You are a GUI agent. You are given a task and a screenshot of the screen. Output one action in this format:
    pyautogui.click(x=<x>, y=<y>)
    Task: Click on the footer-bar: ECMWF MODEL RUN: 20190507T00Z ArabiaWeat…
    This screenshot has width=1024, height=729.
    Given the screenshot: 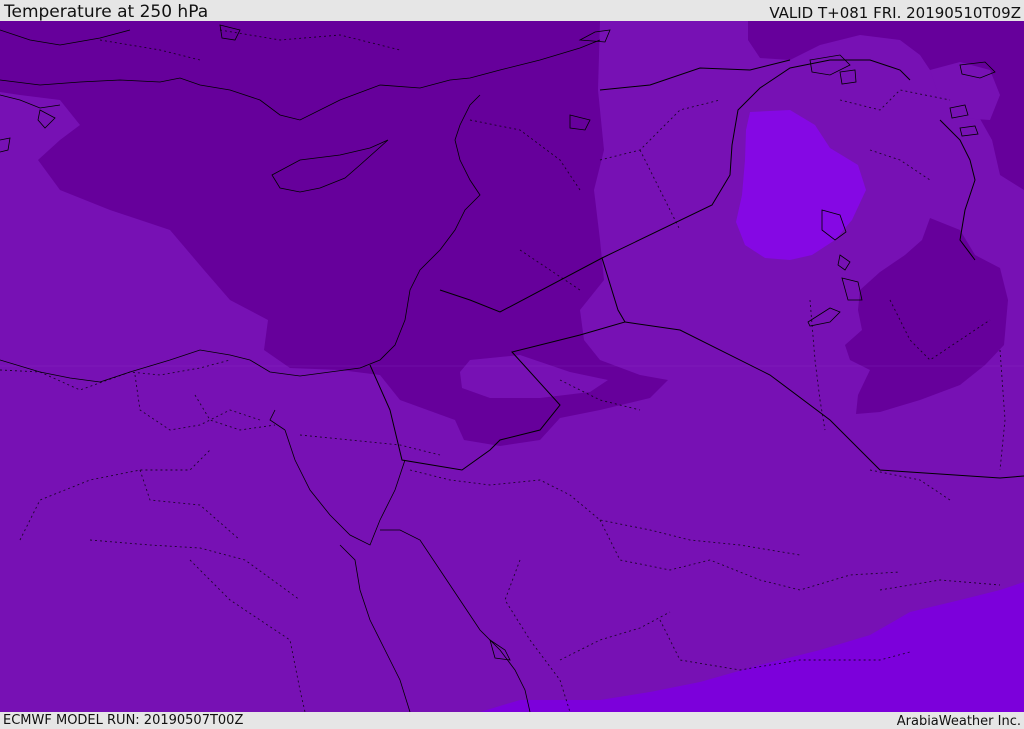 What is the action you would take?
    pyautogui.click(x=512, y=720)
    